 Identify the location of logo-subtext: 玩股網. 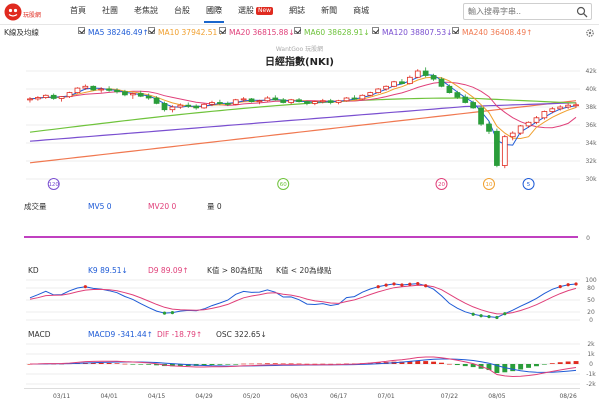
(32, 15).